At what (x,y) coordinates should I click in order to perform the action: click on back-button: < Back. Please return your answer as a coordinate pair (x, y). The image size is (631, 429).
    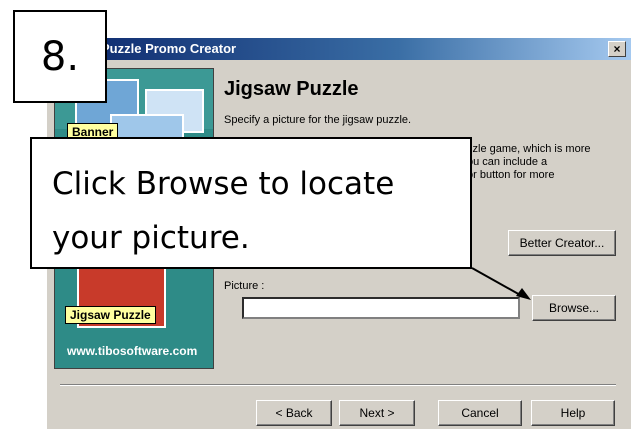
    Looking at the image, I should click on (294, 413).